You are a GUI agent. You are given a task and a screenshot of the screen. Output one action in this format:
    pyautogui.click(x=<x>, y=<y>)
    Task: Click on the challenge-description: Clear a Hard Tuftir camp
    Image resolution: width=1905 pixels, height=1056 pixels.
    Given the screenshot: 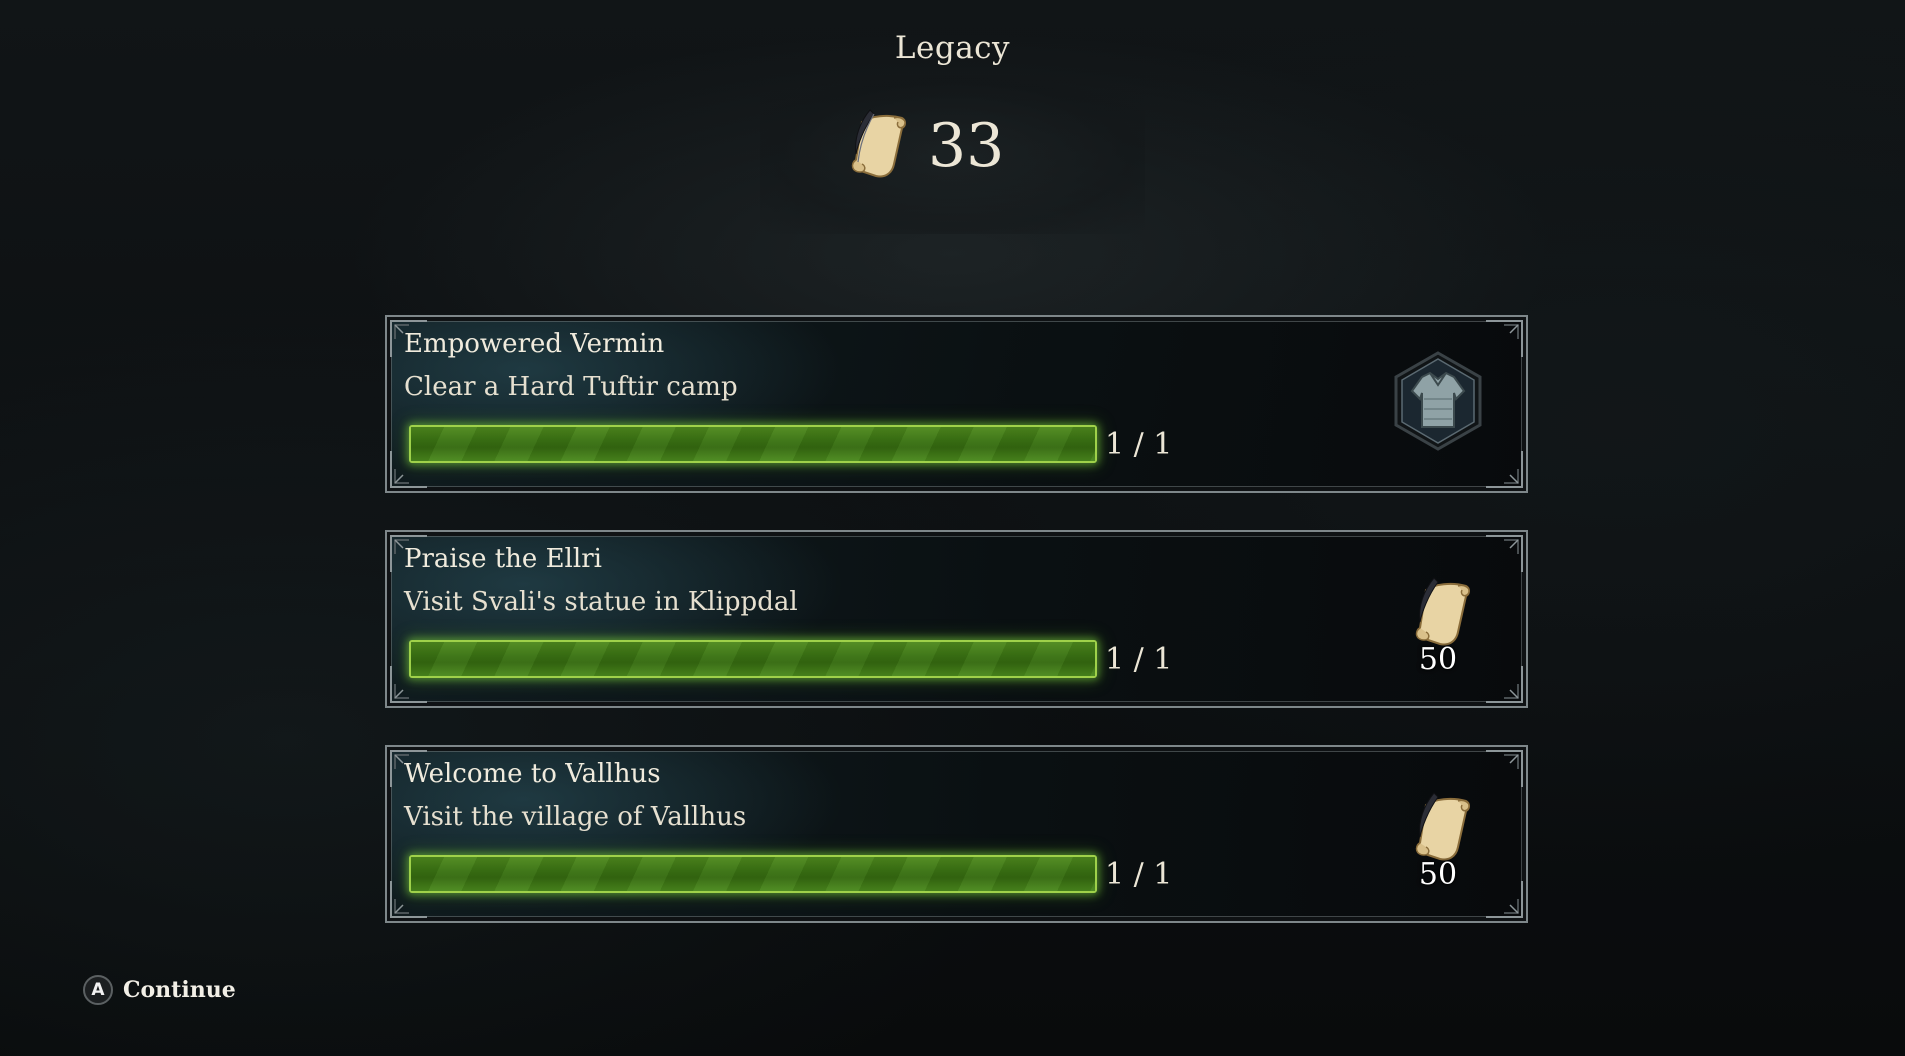 What is the action you would take?
    pyautogui.click(x=571, y=387)
    